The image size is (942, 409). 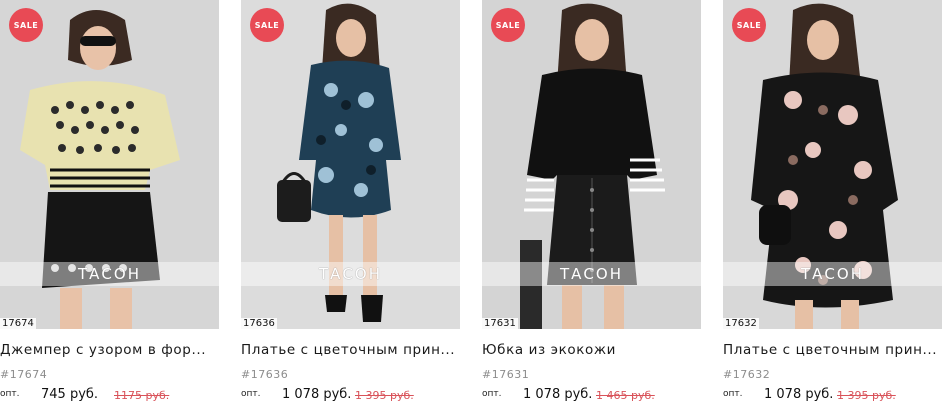 I want to click on price-row: опт. 1 078 руб. 1 465 руб., so click(x=591, y=396).